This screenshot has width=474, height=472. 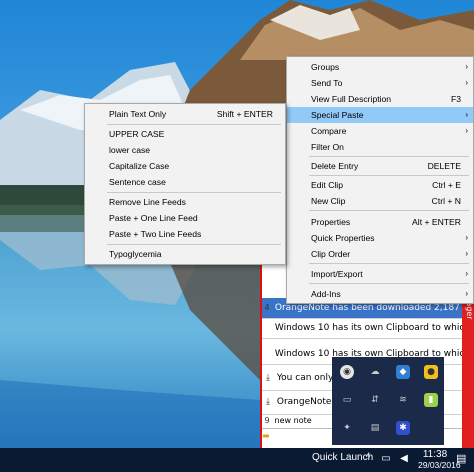 What do you see at coordinates (403, 400) in the screenshot?
I see `wifi-icon: ≋` at bounding box center [403, 400].